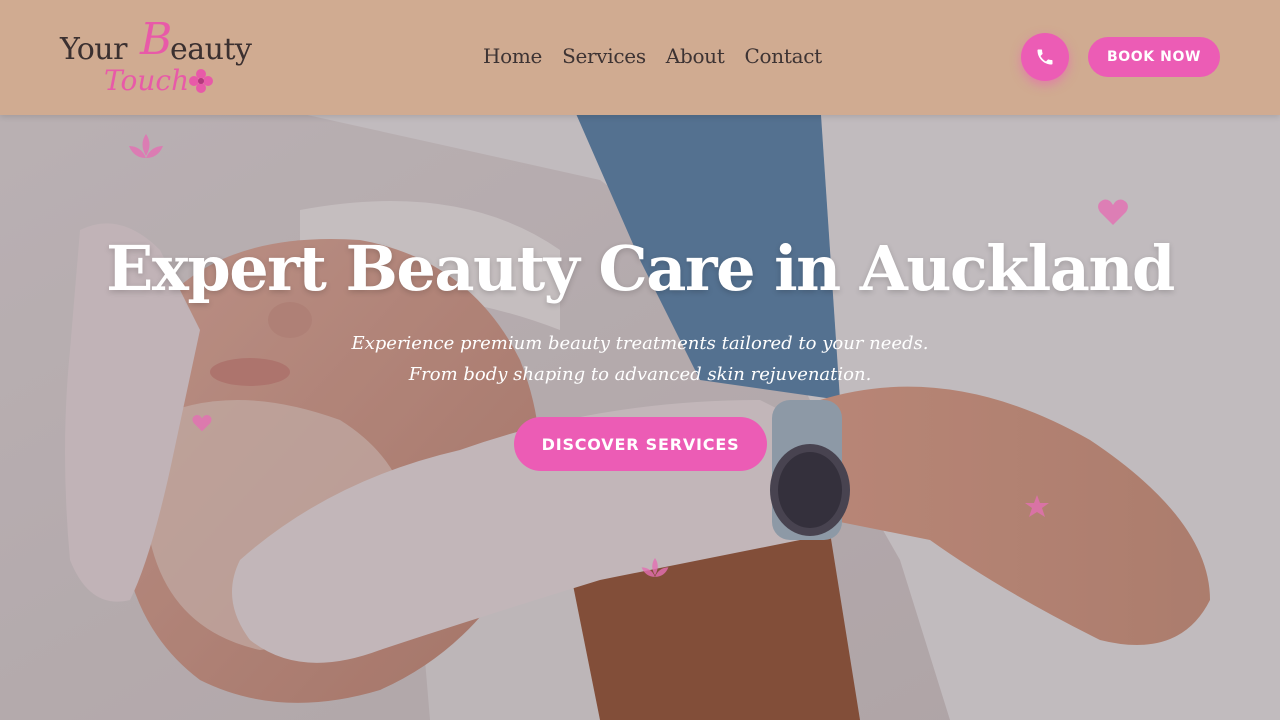  What do you see at coordinates (512, 56) in the screenshot?
I see `nav-home: Home` at bounding box center [512, 56].